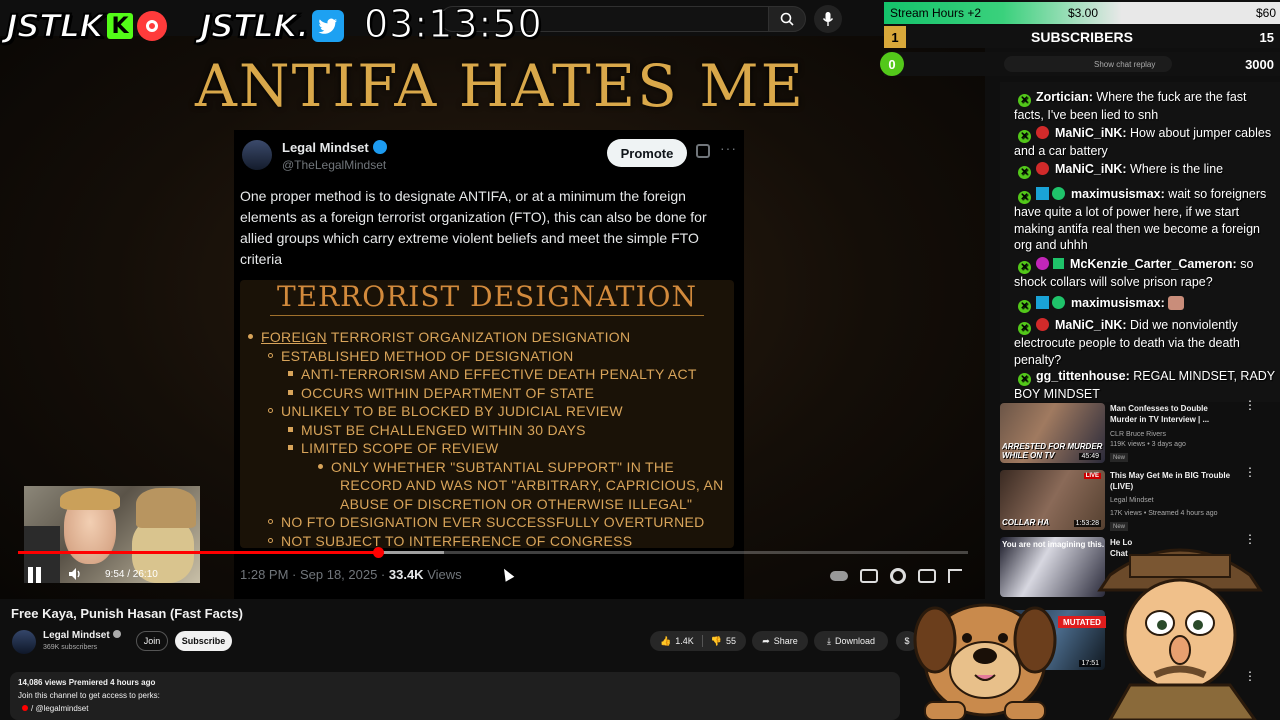 This screenshot has width=1280, height=720. What do you see at coordinates (502, 466) in the screenshot?
I see `slide-bullet-text: ONLY WHETHER "SUBTANTIAL SUPPORT" IN THE` at bounding box center [502, 466].